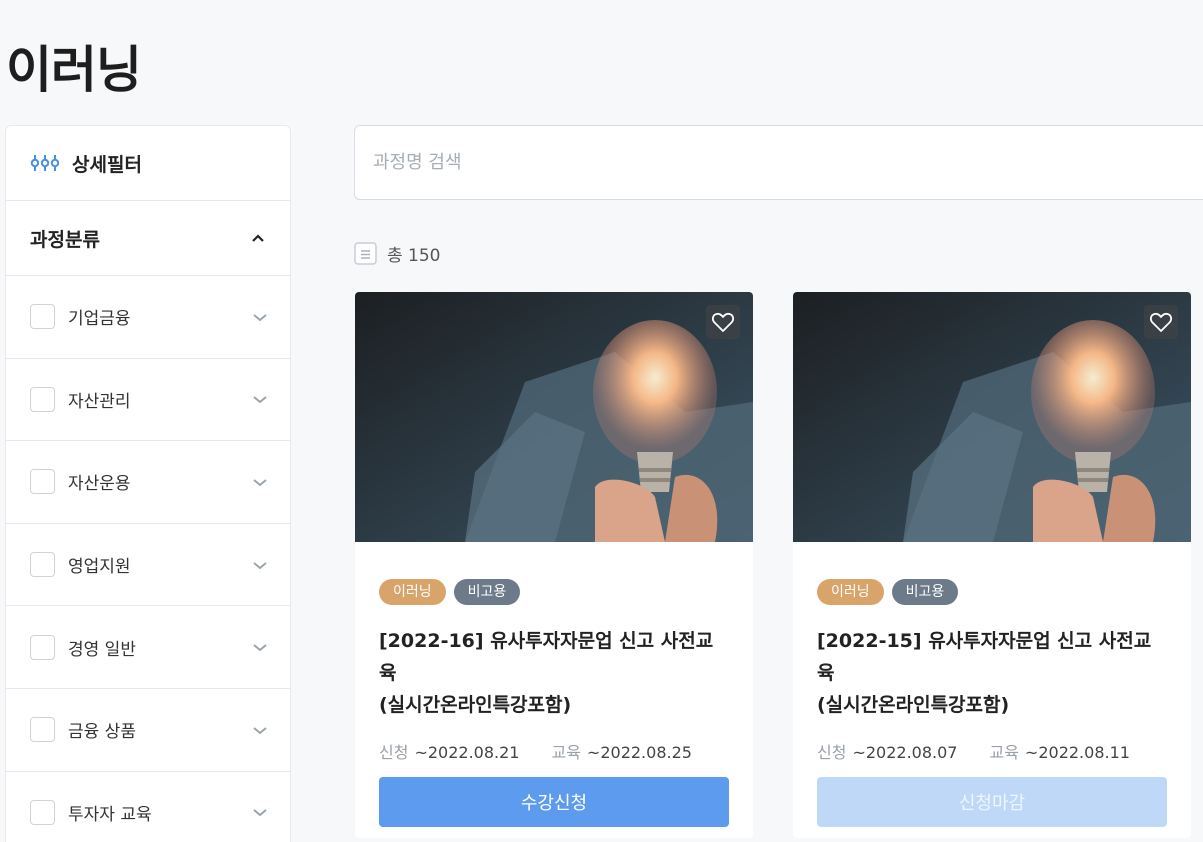 This screenshot has width=1203, height=842. I want to click on total-count: 총 150, so click(397, 253).